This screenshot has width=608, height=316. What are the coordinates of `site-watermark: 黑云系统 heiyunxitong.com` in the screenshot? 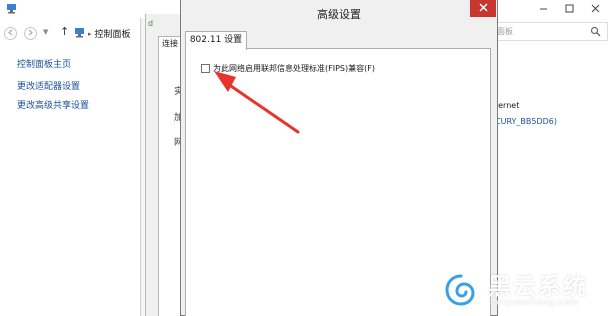 It's located at (521, 290).